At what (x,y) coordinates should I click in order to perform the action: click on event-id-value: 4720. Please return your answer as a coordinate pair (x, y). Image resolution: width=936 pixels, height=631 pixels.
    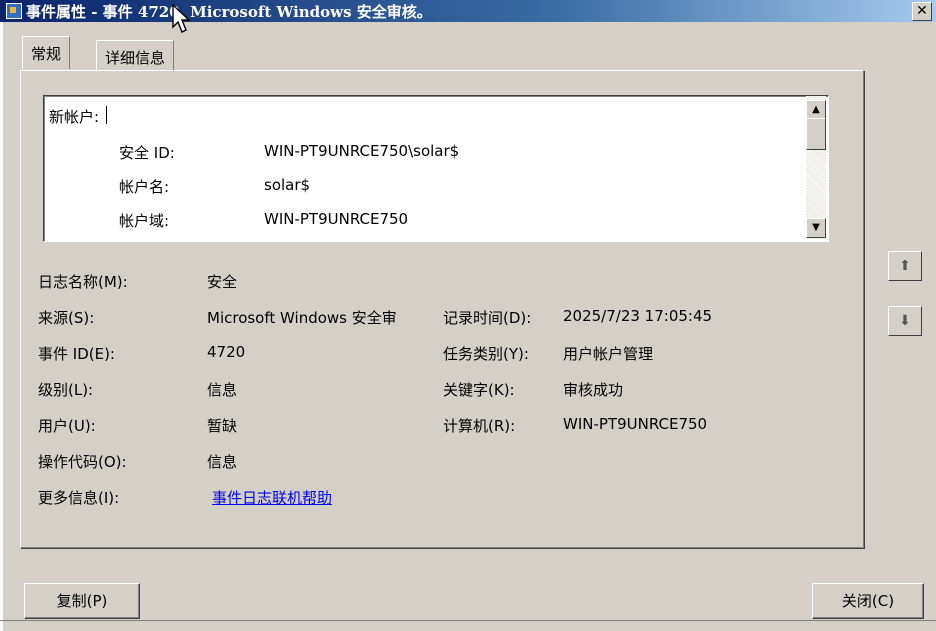
    Looking at the image, I should click on (226, 352).